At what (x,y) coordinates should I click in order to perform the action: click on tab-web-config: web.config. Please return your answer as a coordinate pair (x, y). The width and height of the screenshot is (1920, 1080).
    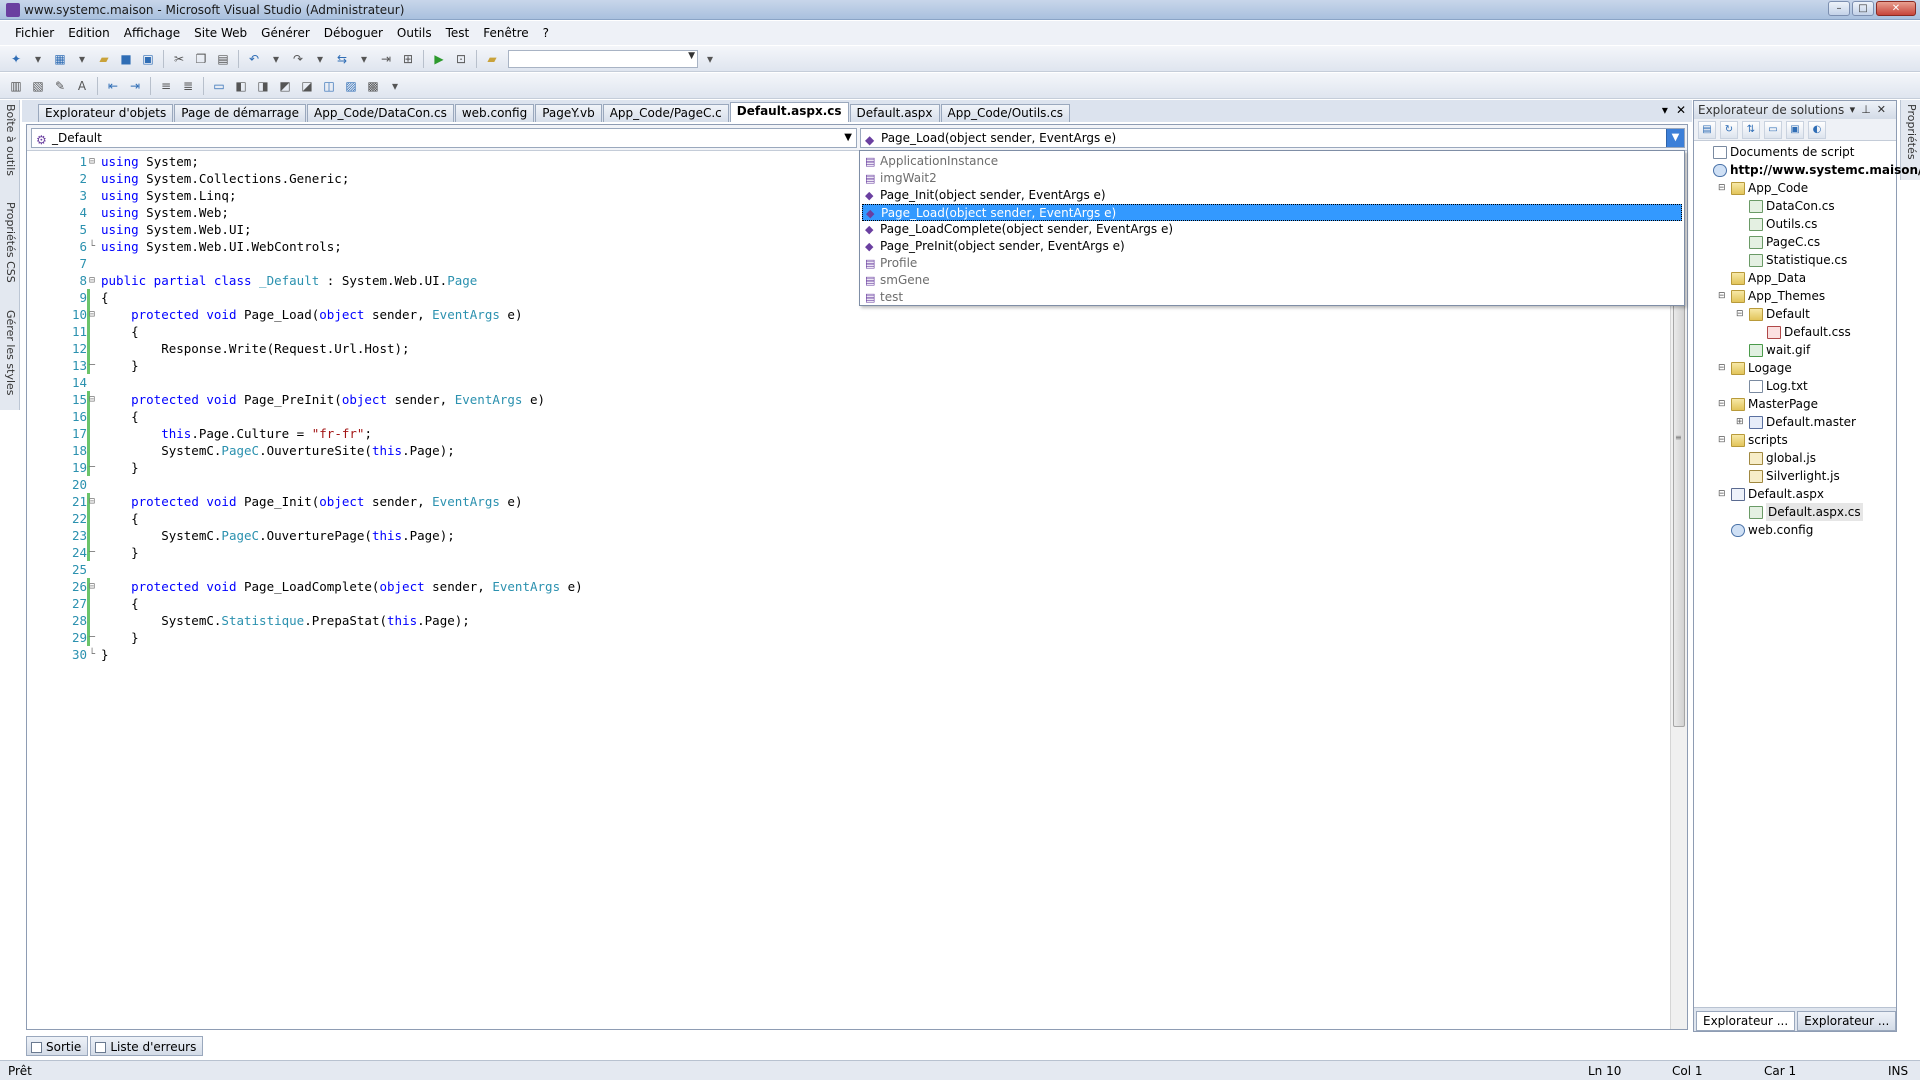
    Looking at the image, I should click on (494, 113).